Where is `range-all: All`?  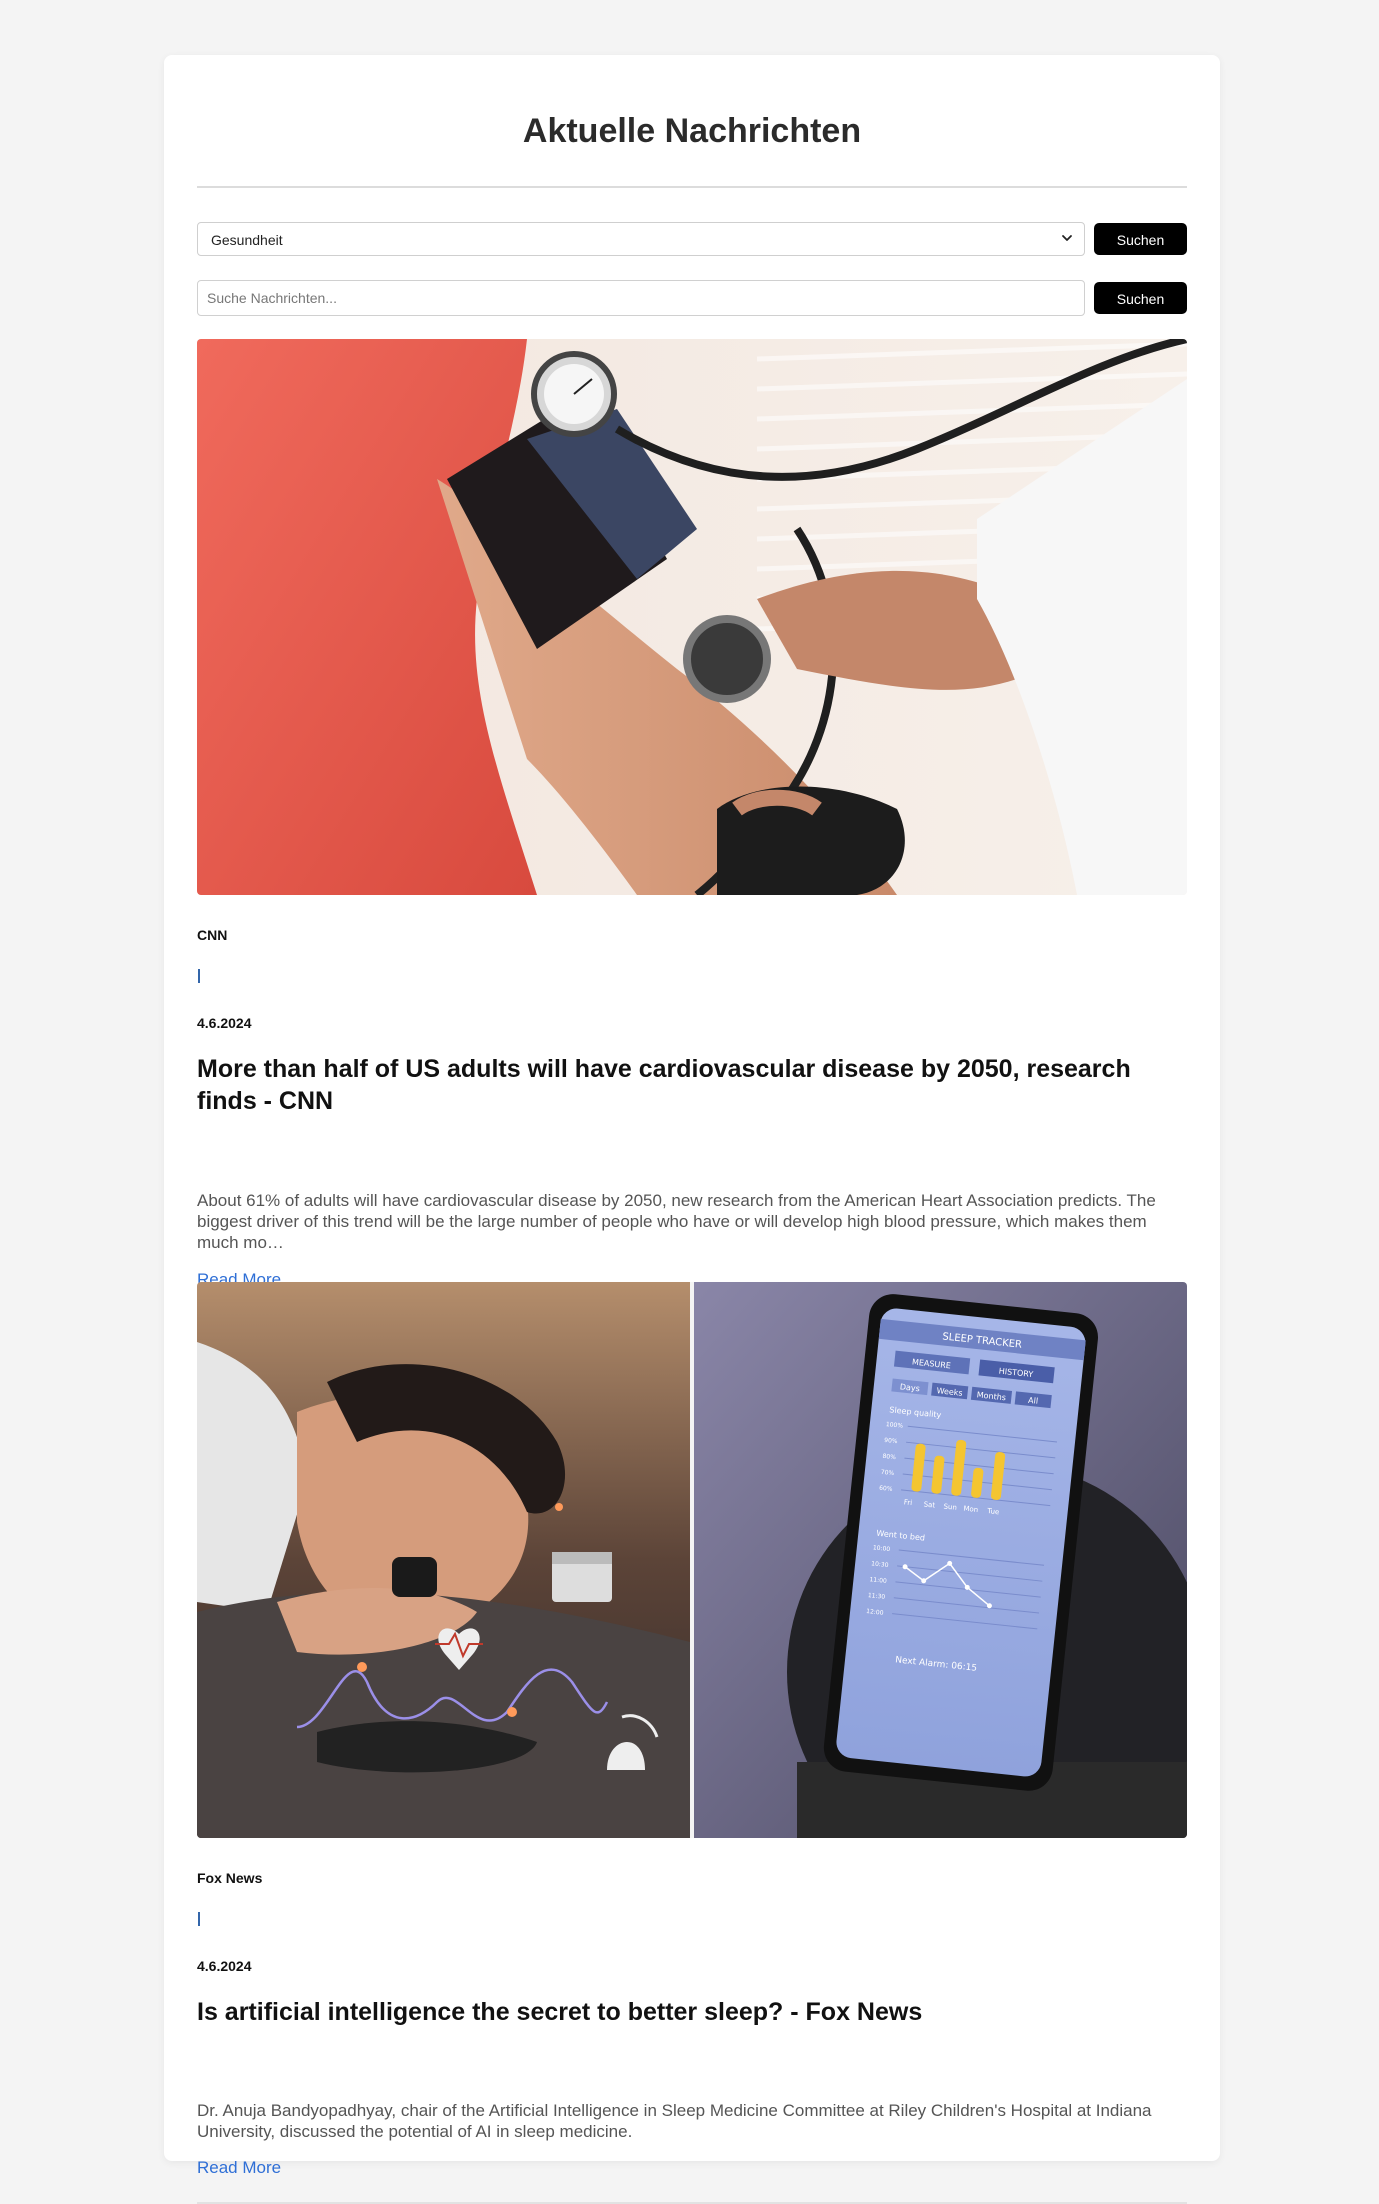
range-all: All is located at coordinates (1033, 1401).